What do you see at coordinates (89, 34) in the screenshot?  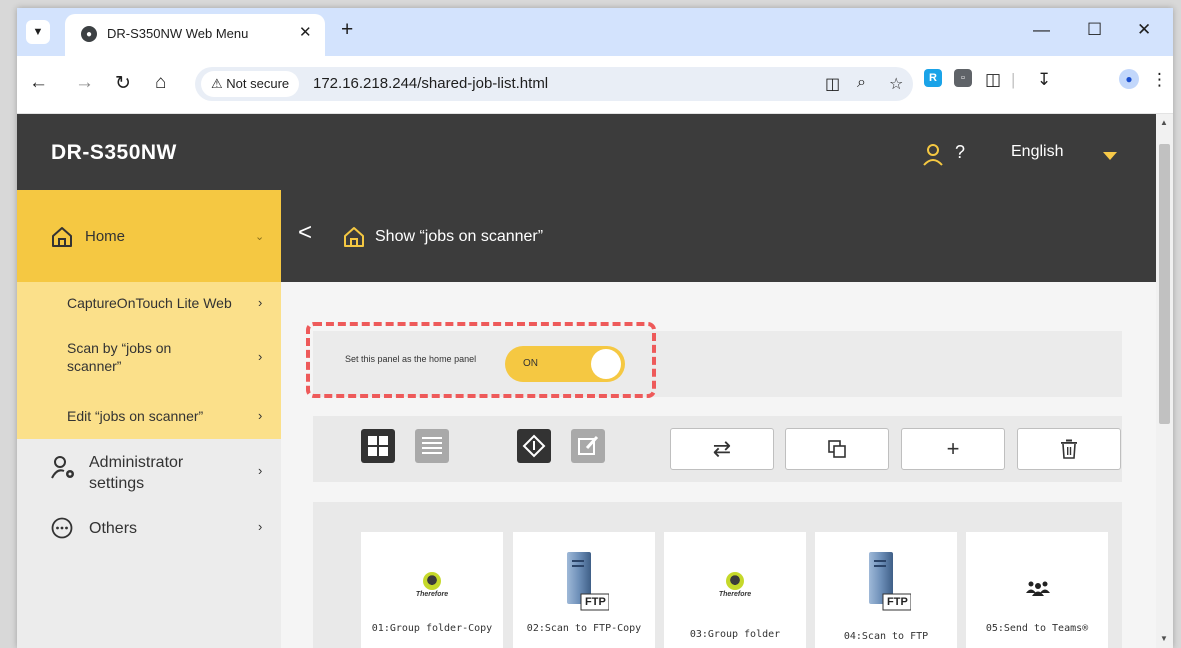 I see `globe-icon: ●` at bounding box center [89, 34].